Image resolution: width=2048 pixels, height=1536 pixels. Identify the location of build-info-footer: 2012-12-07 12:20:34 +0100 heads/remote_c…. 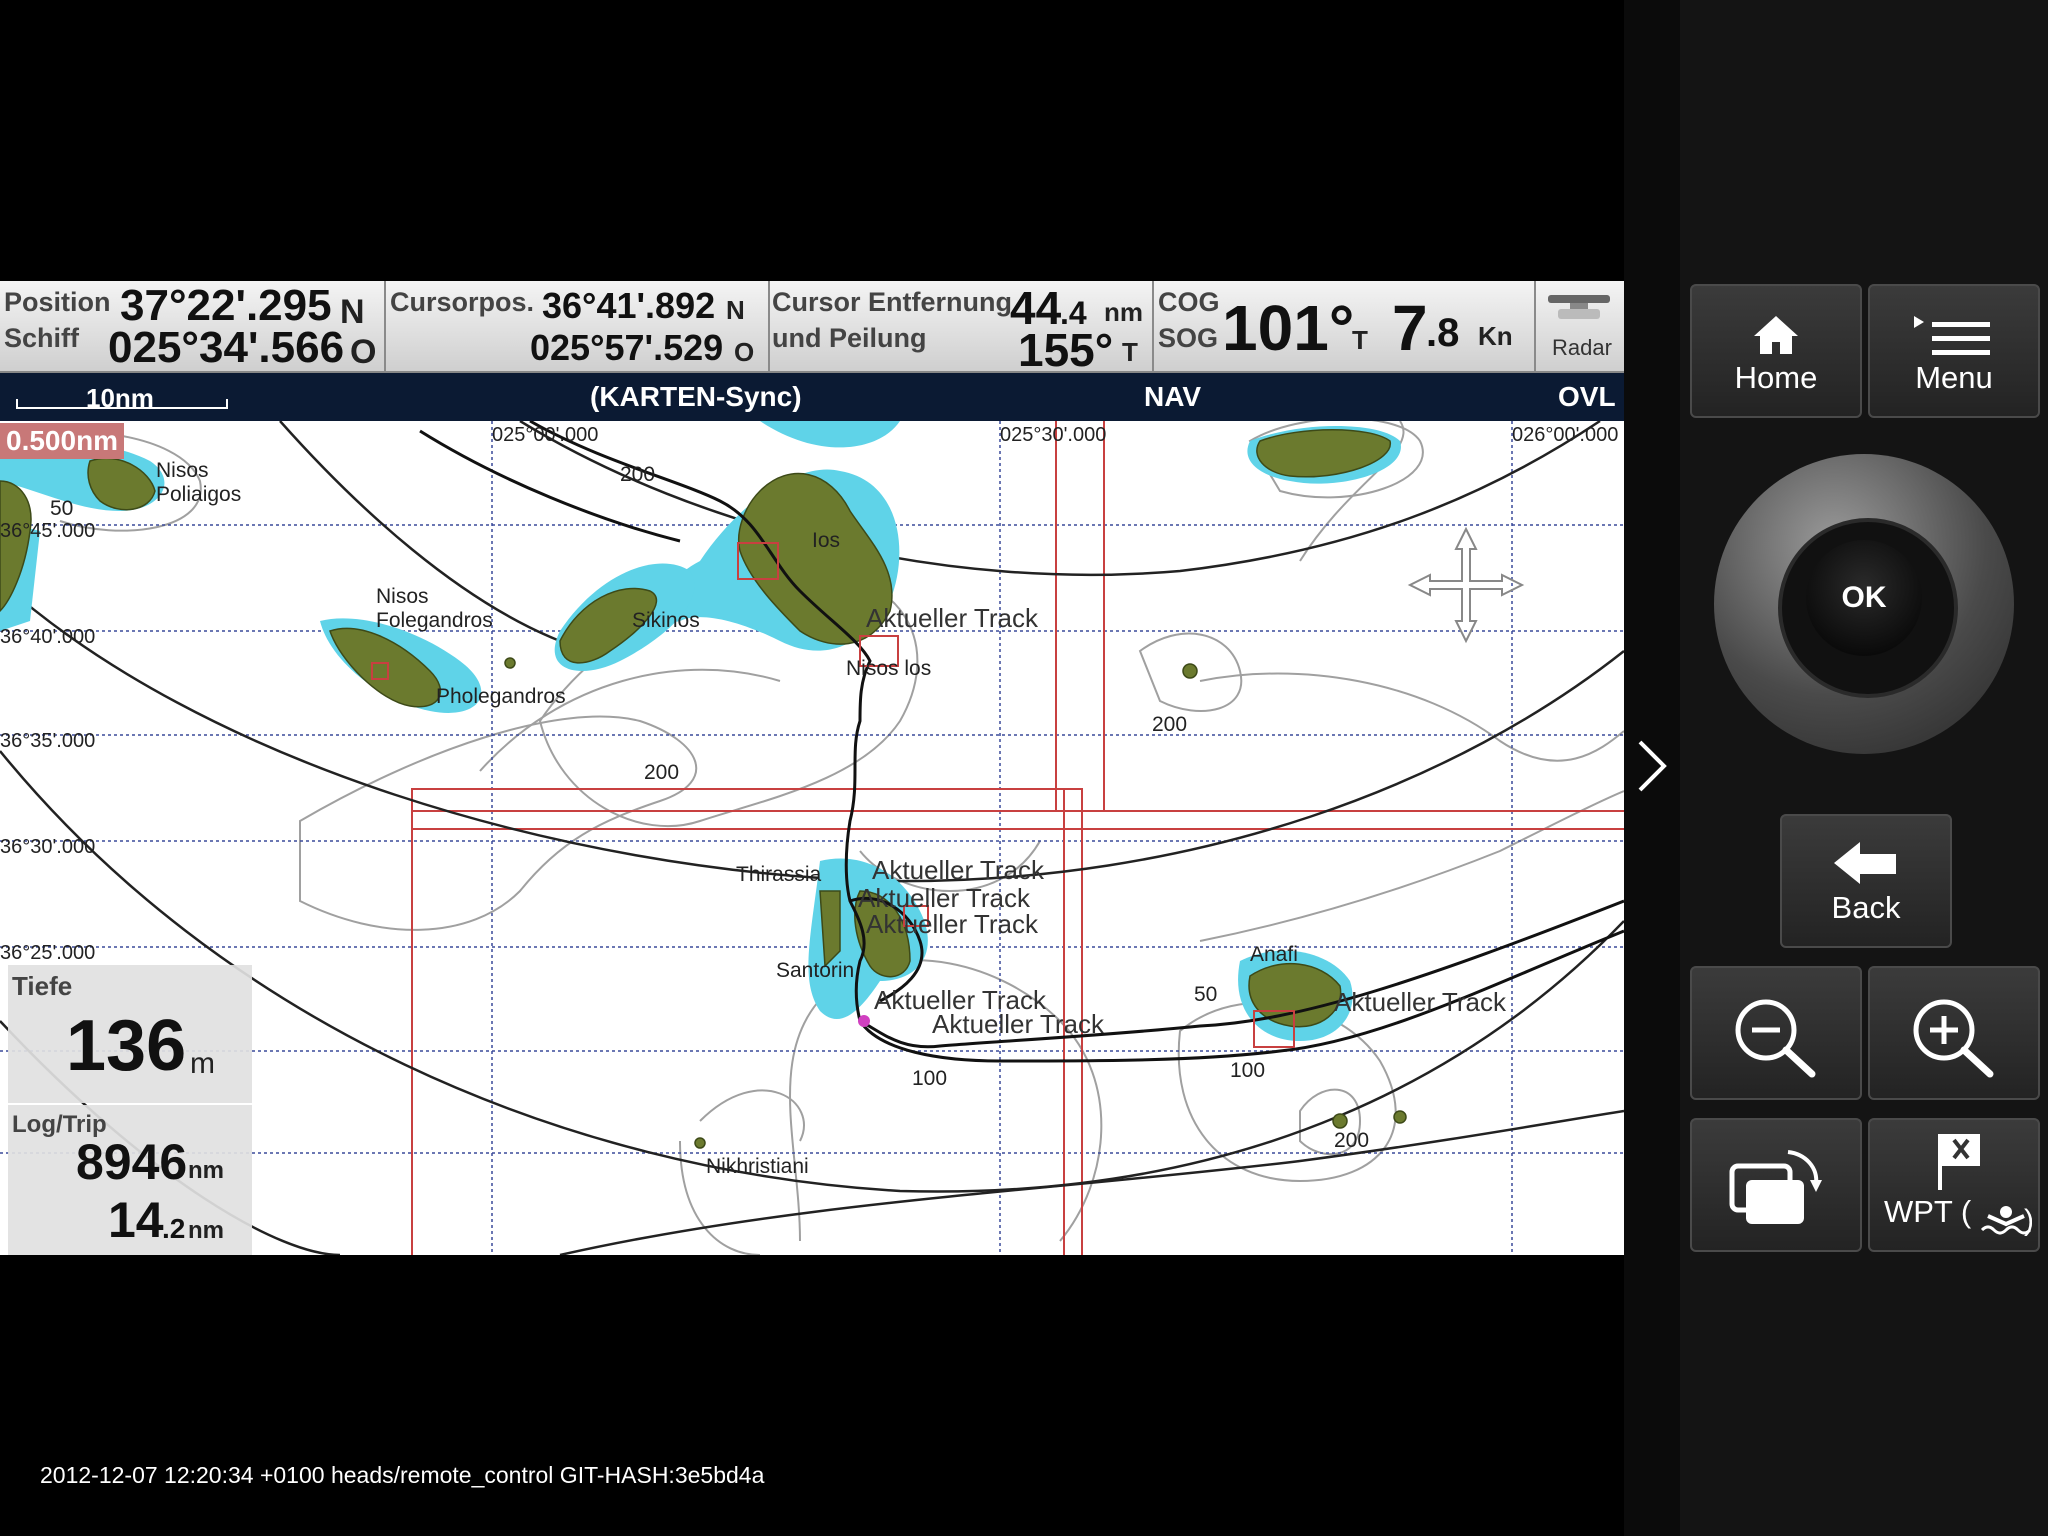
(402, 1475).